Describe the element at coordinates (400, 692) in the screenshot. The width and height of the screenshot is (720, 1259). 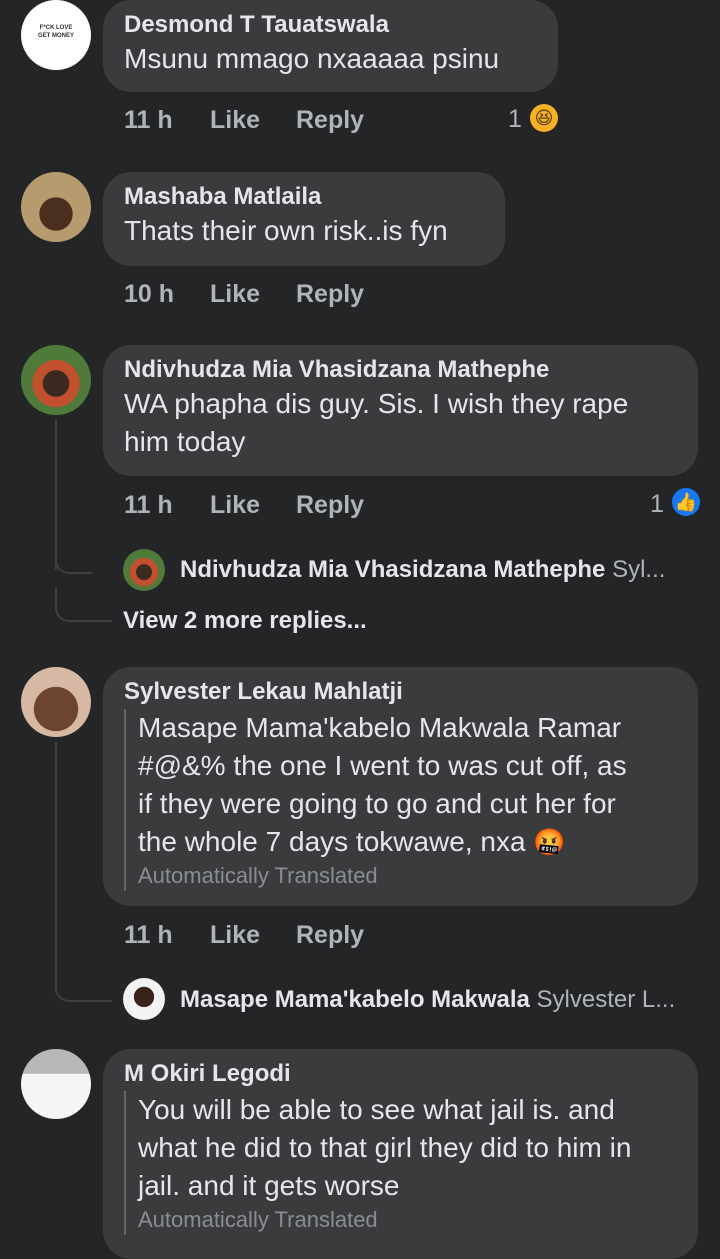
I see `comment-author: Sylvester Lekau Mahlatji` at that location.